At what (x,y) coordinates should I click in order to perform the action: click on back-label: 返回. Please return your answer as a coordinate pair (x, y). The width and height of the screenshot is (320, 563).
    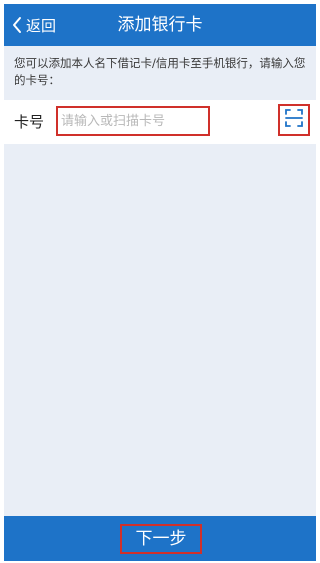
    Looking at the image, I should click on (41, 25).